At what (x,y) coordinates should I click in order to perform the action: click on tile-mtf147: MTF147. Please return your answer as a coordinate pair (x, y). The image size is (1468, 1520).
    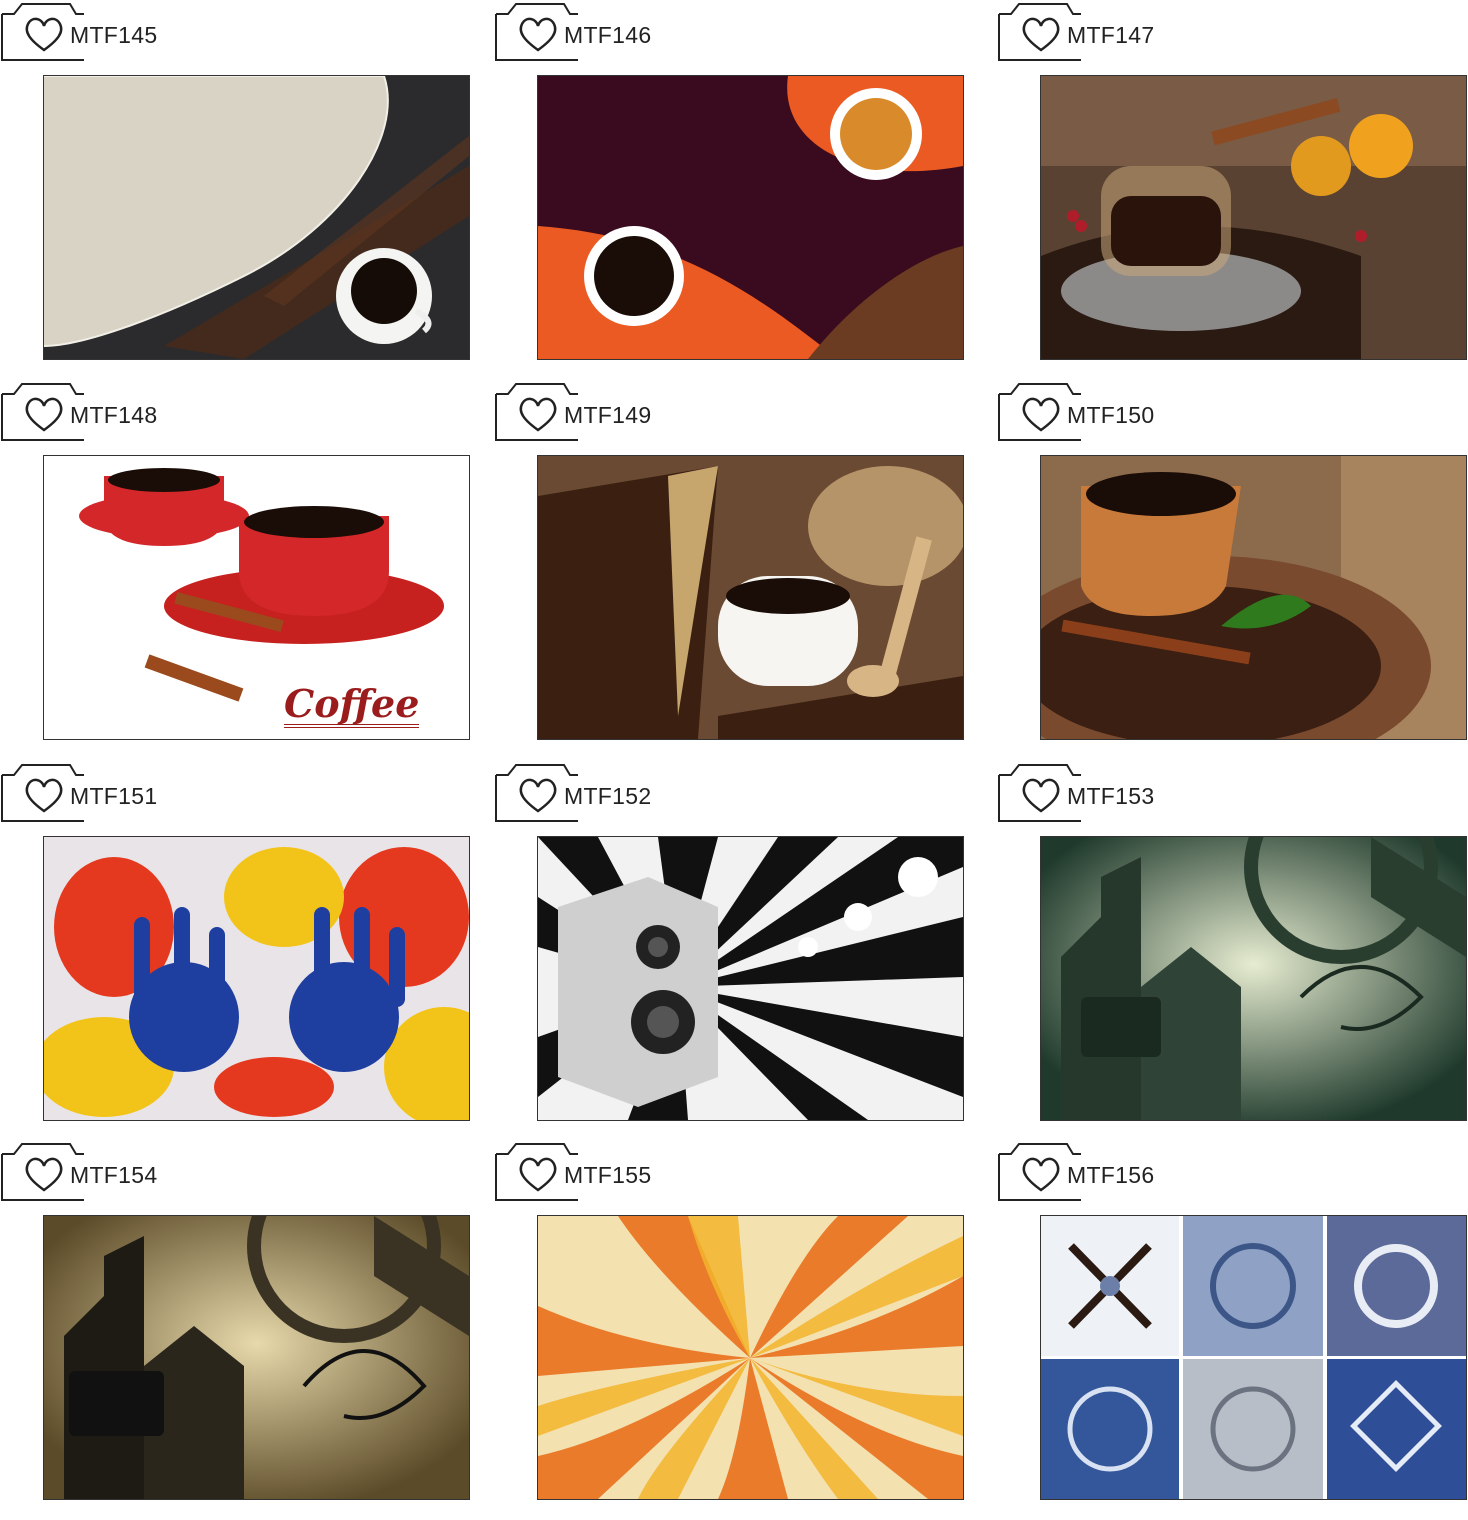
    Looking at the image, I should click on (1232, 190).